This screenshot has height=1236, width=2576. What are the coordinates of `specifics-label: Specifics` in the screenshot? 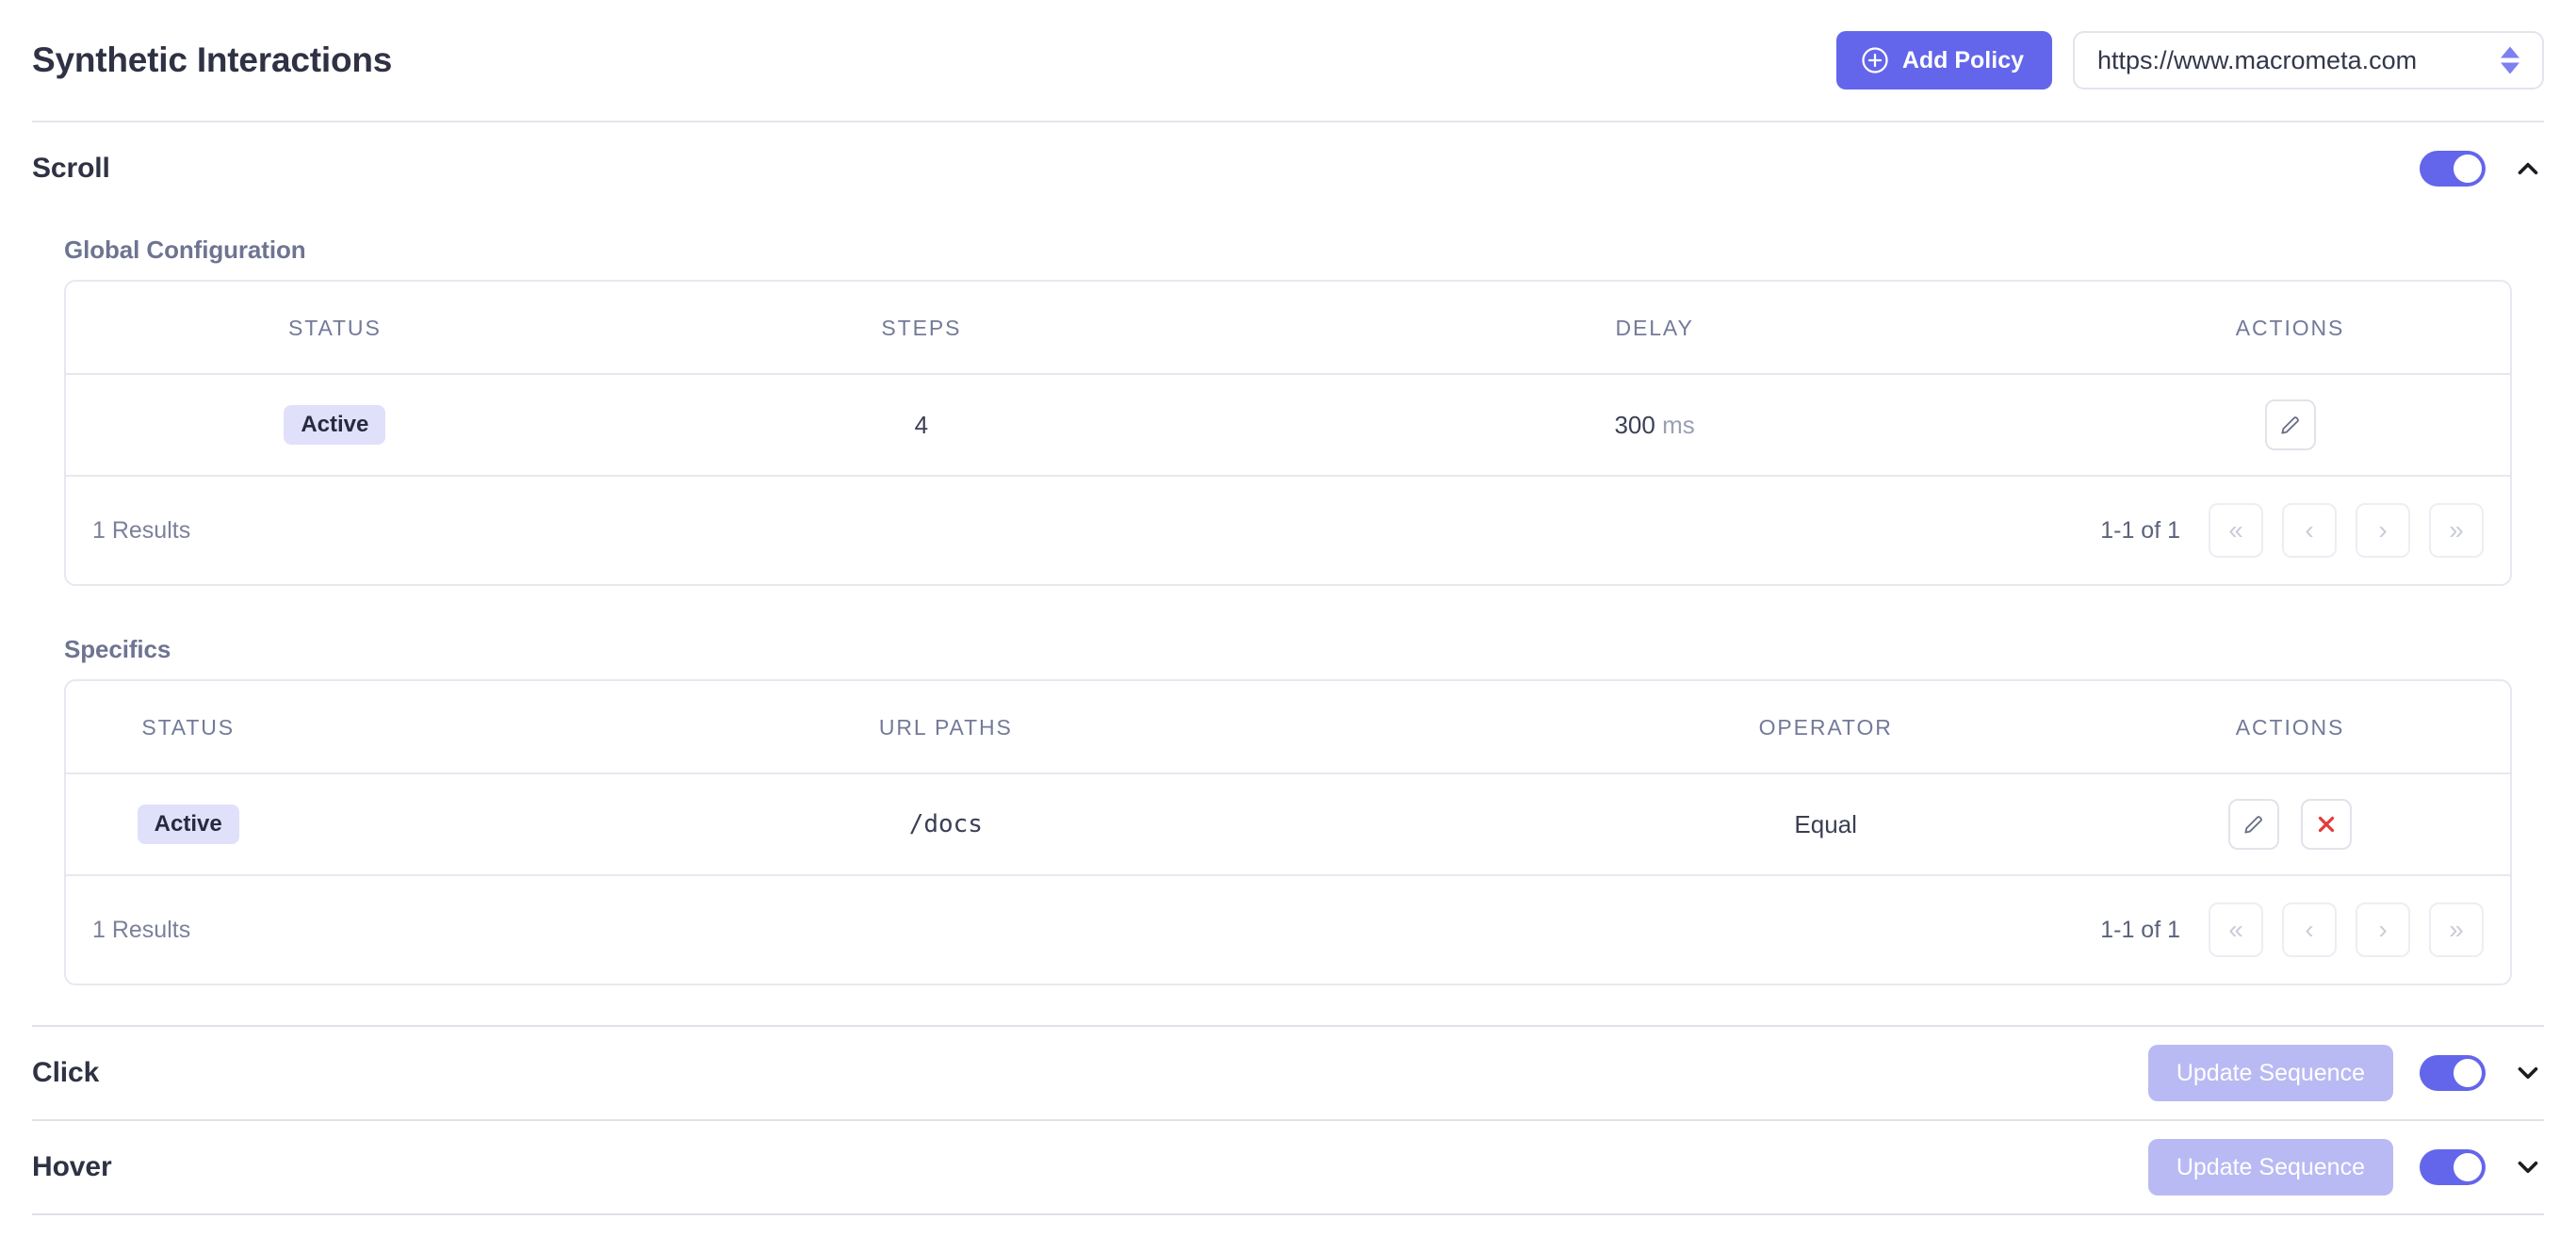 It's located at (117, 649).